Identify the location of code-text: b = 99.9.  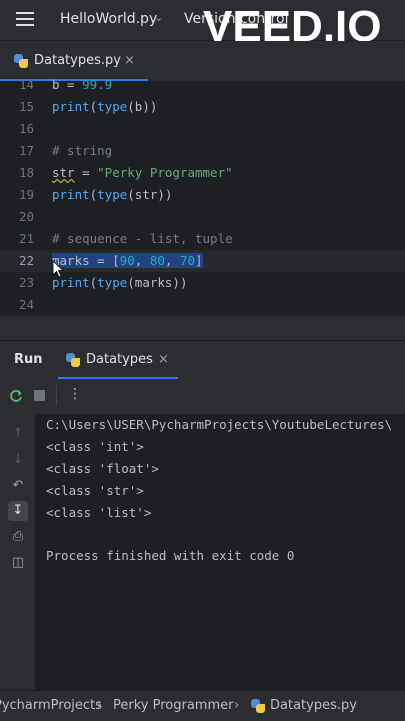
(82, 84).